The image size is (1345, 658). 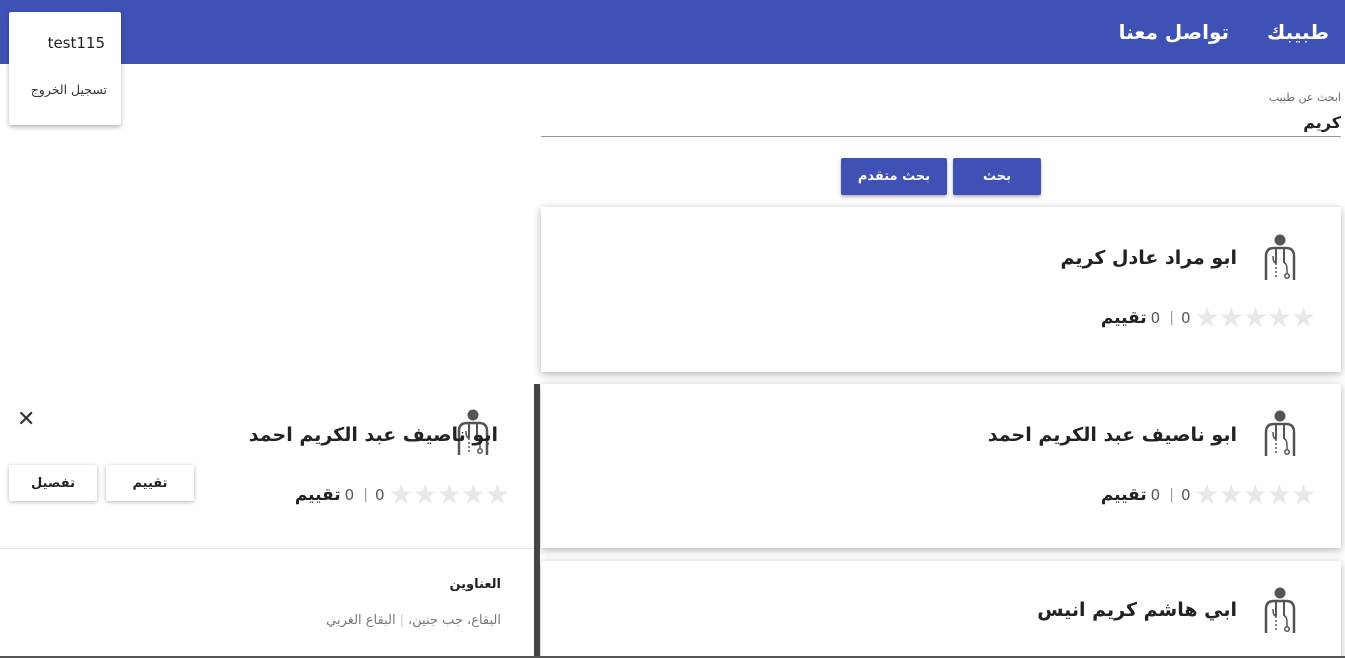 I want to click on username-menu-item: test115, so click(x=76, y=43).